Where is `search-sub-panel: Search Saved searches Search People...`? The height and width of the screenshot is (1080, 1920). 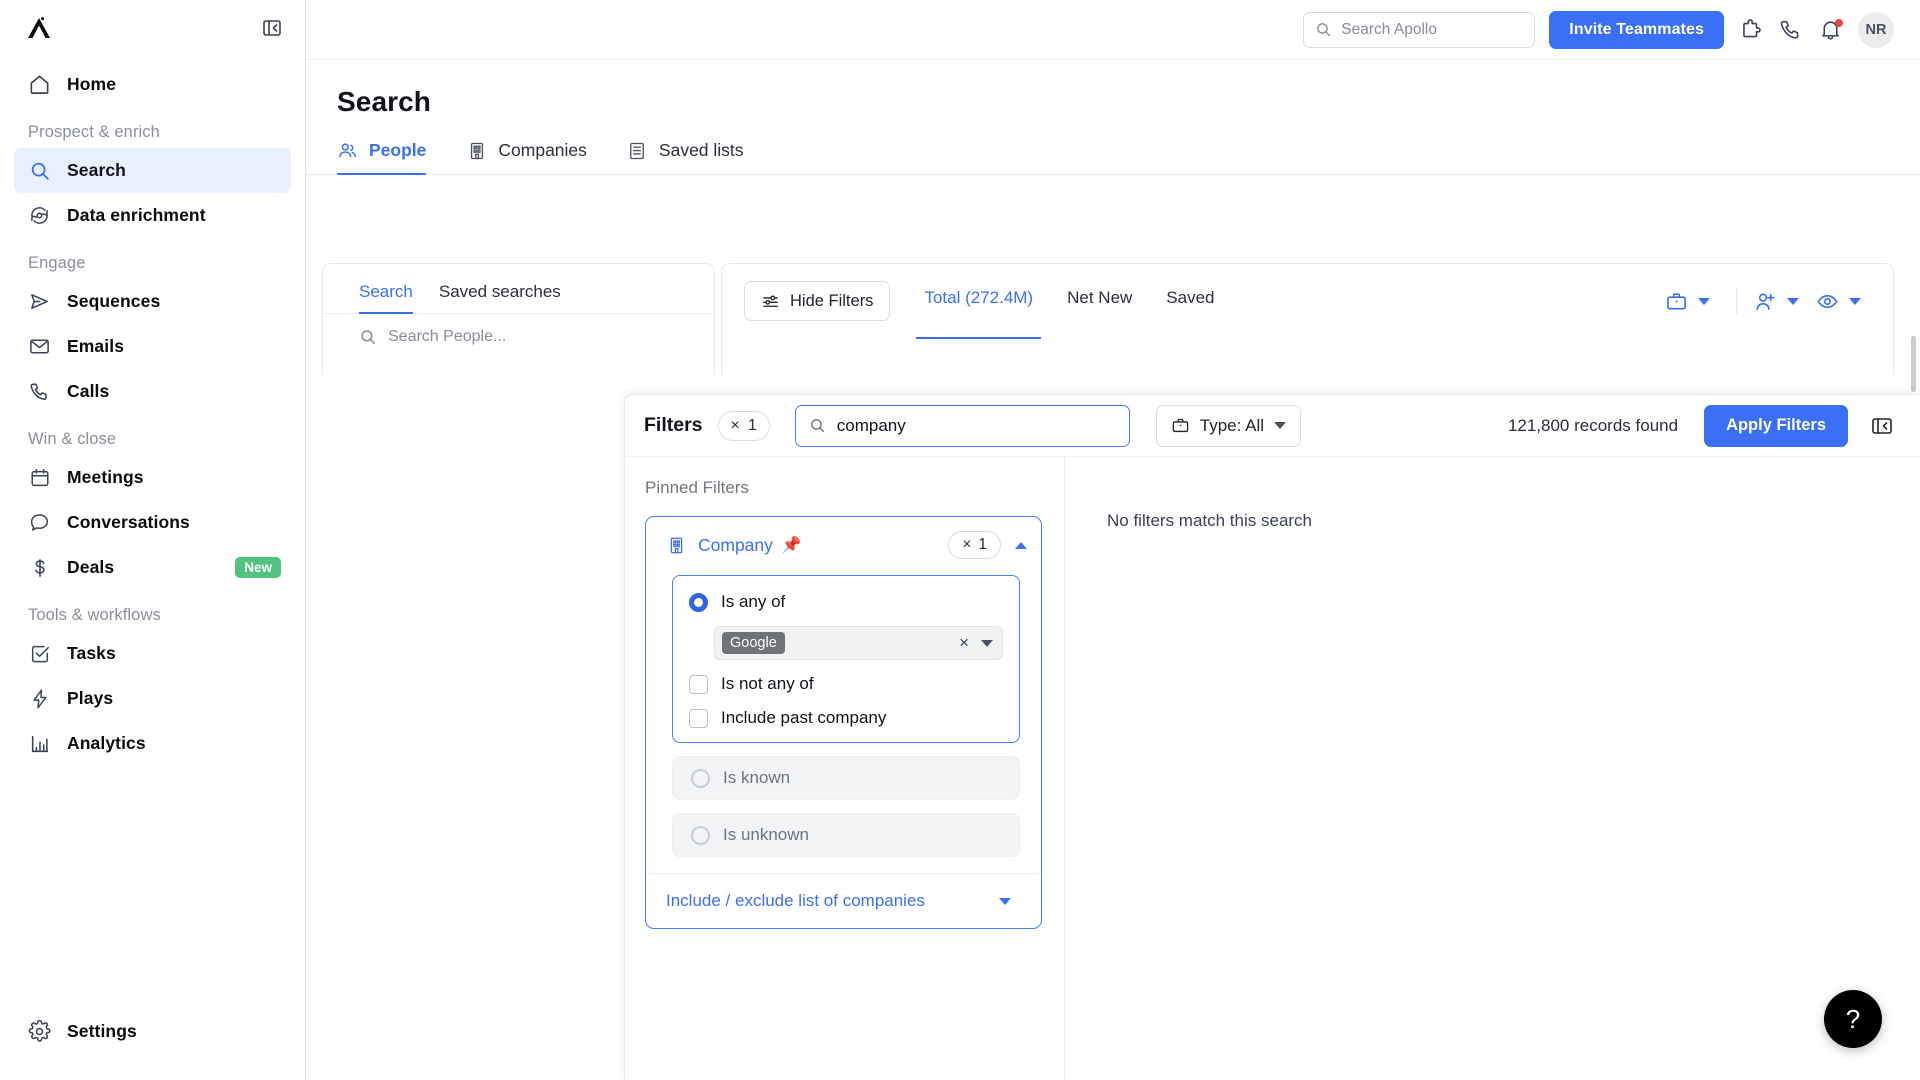 search-sub-panel: Search Saved searches Search People... is located at coordinates (518, 319).